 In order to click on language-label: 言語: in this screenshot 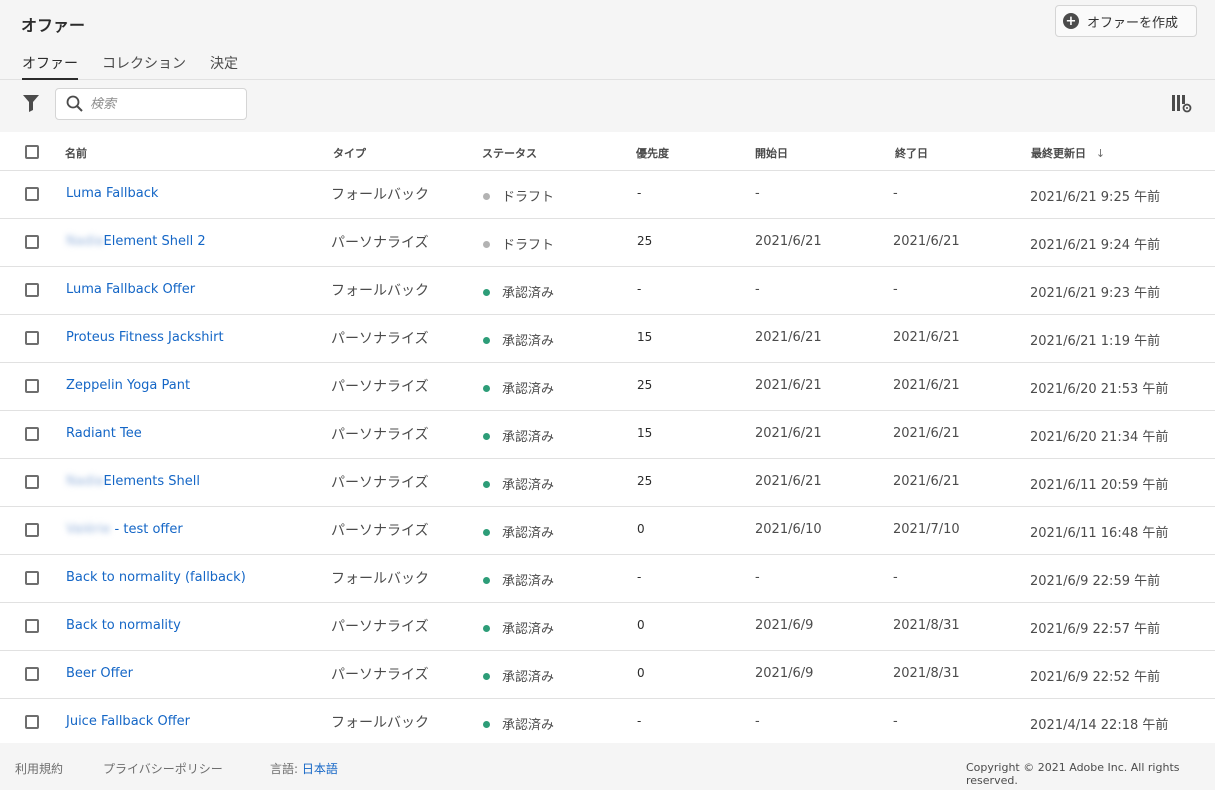, I will do `click(284, 769)`.